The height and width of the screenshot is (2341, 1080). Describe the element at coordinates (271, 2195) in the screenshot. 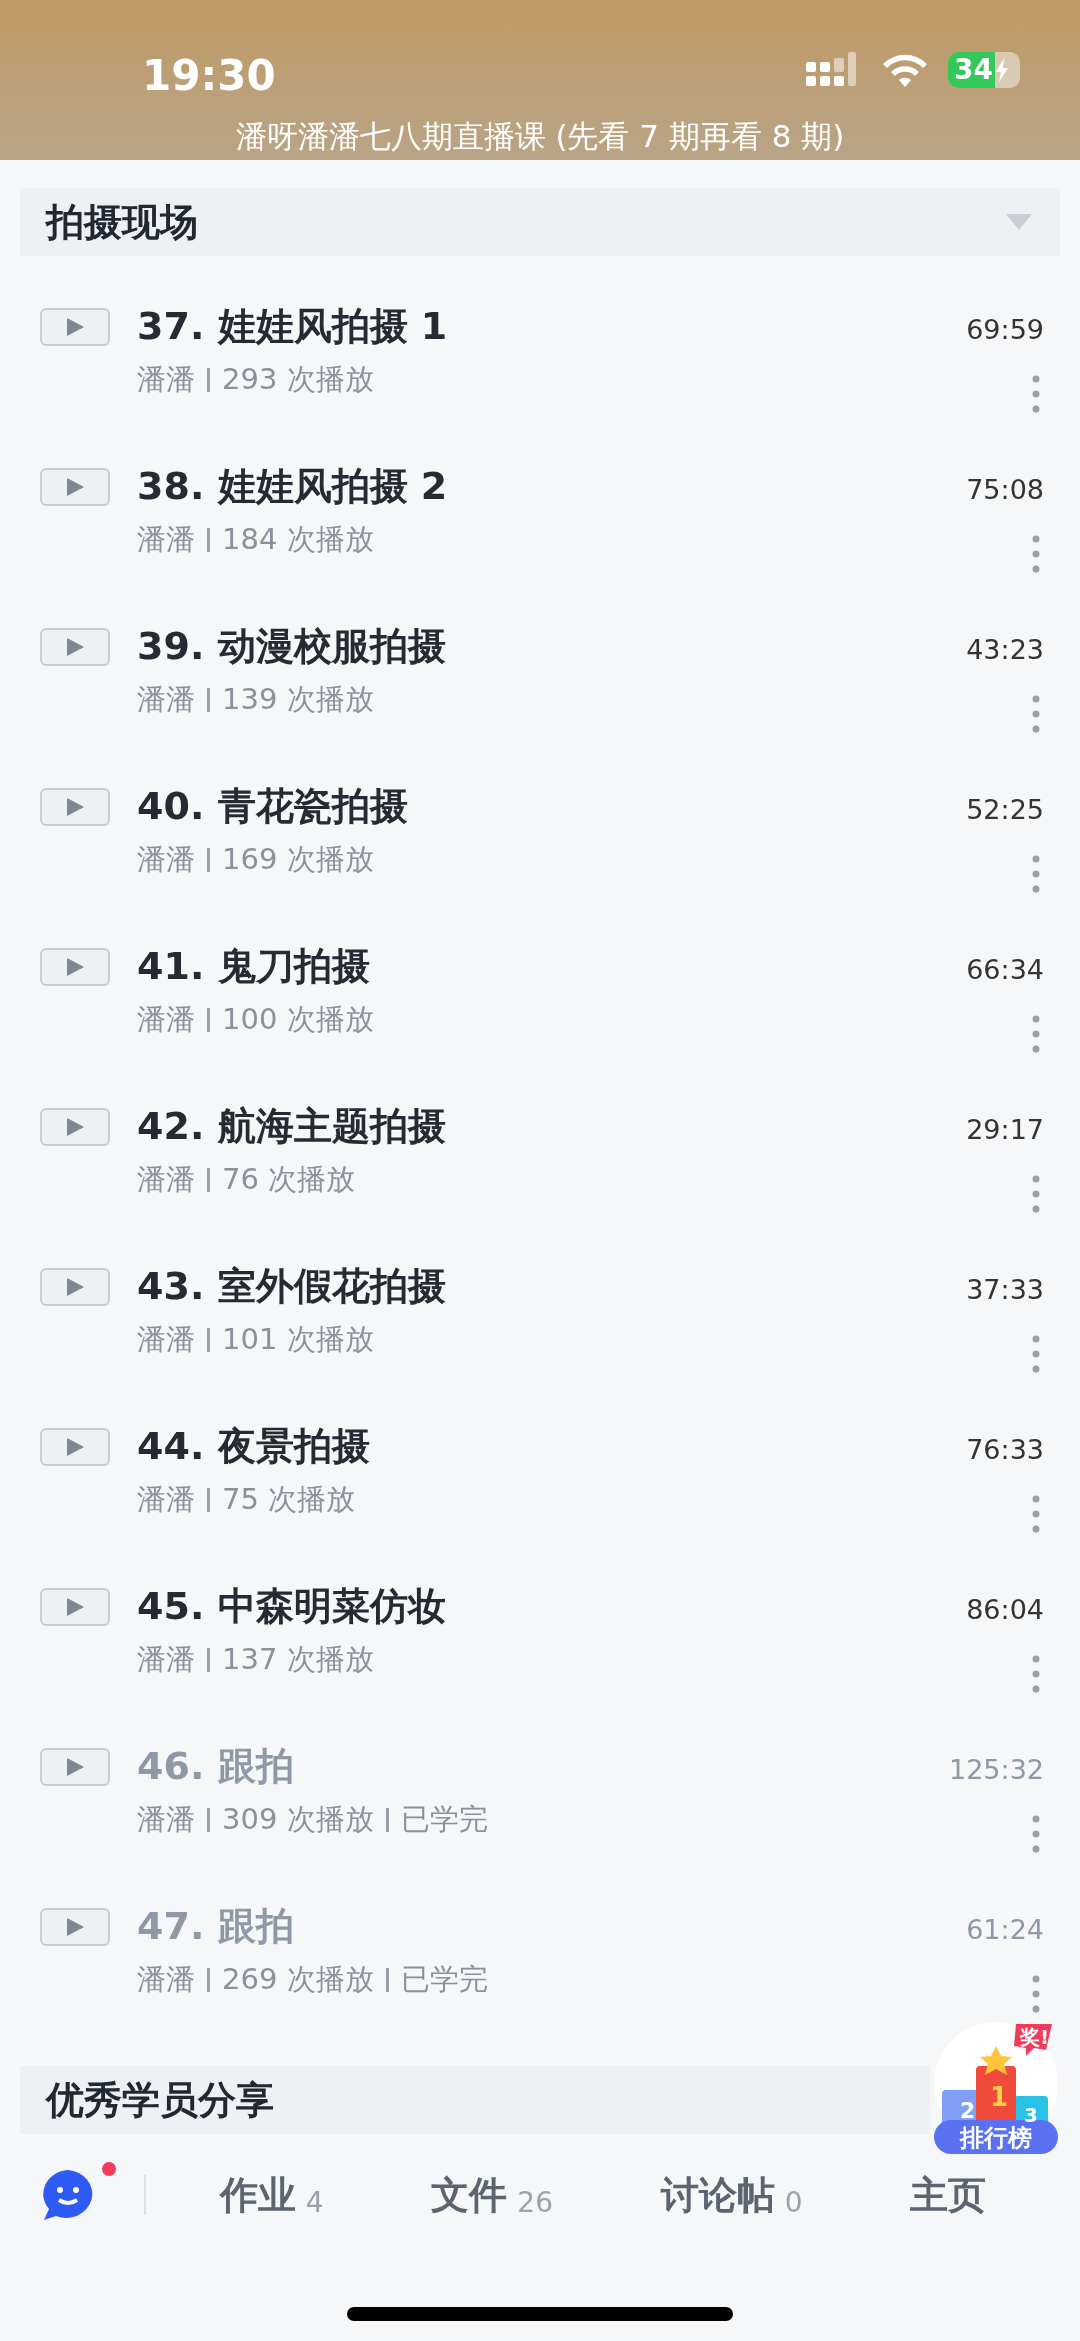

I see `bottom-tab: 作业 4` at that location.